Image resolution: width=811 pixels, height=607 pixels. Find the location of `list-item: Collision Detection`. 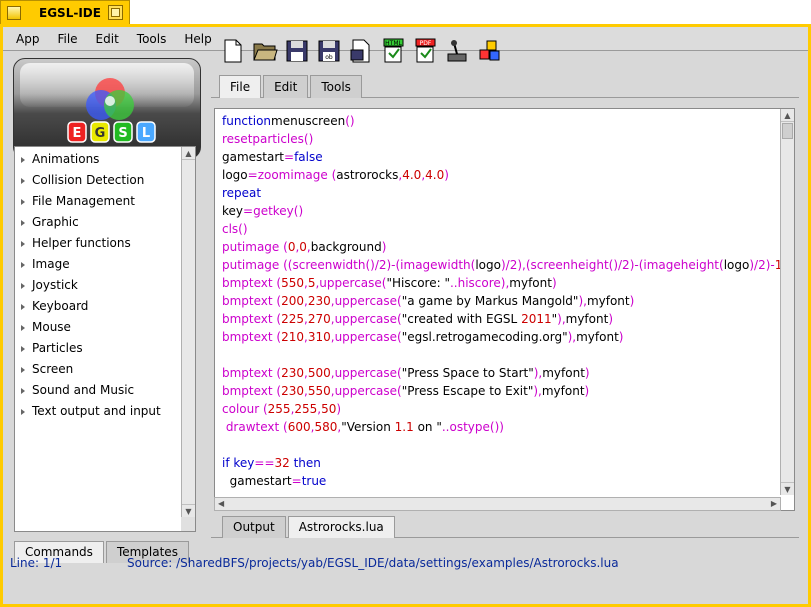

list-item: Collision Detection is located at coordinates (107, 180).